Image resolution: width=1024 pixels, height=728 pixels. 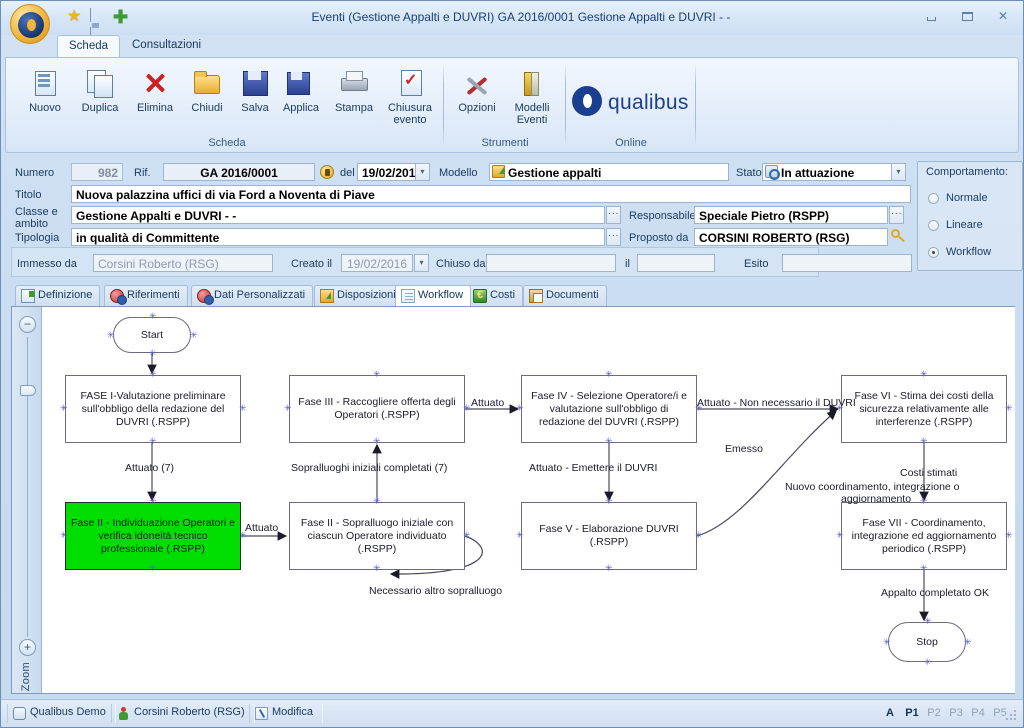 What do you see at coordinates (609, 536) in the screenshot?
I see `node-fase-5: Fase V - Elaborazione DUVRI (.RSPP)` at bounding box center [609, 536].